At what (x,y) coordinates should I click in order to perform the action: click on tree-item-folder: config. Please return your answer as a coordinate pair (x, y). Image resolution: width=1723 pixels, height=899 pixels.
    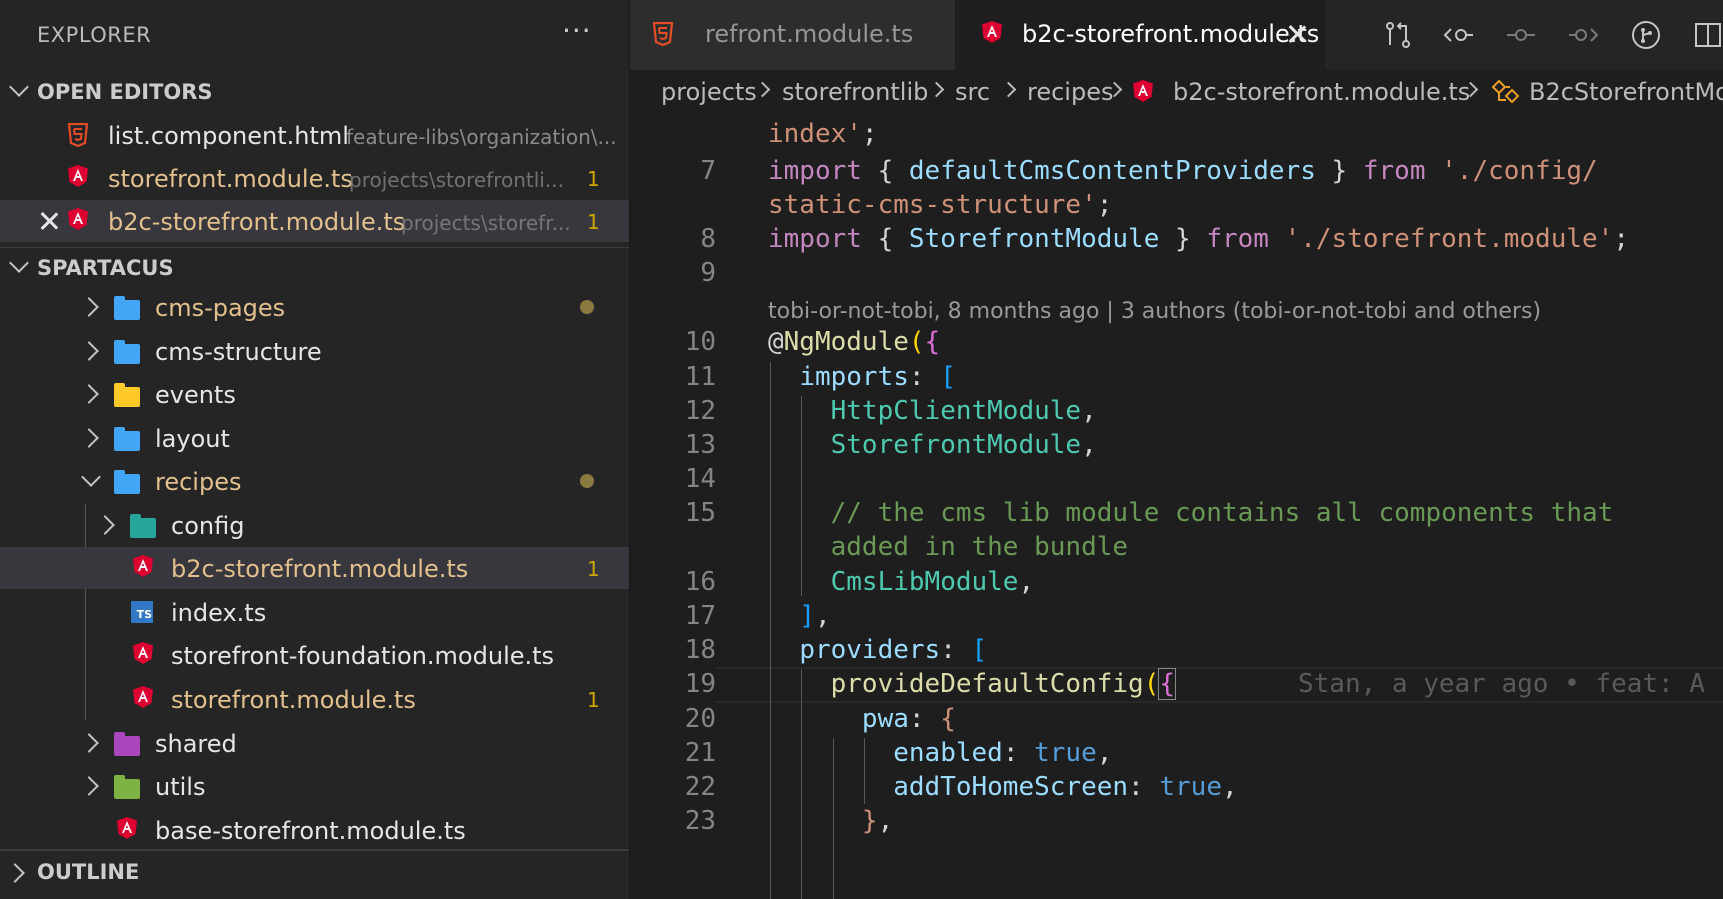
    Looking at the image, I should click on (314, 525).